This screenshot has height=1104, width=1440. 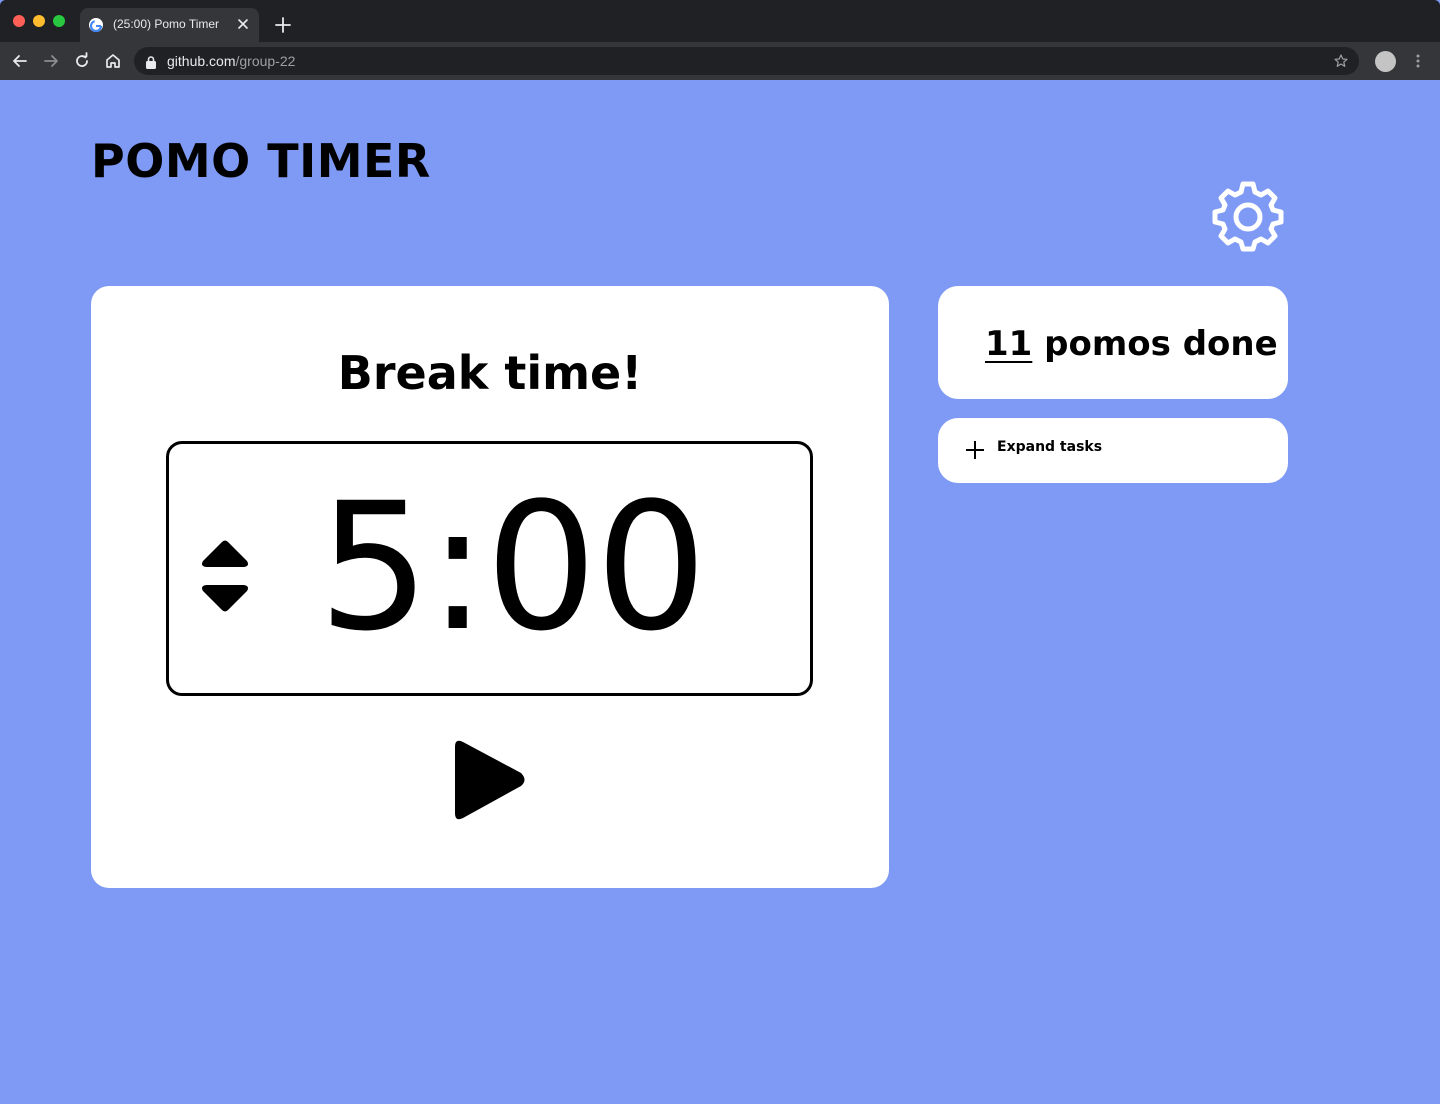 What do you see at coordinates (243, 24) in the screenshot?
I see `close-tab-icon` at bounding box center [243, 24].